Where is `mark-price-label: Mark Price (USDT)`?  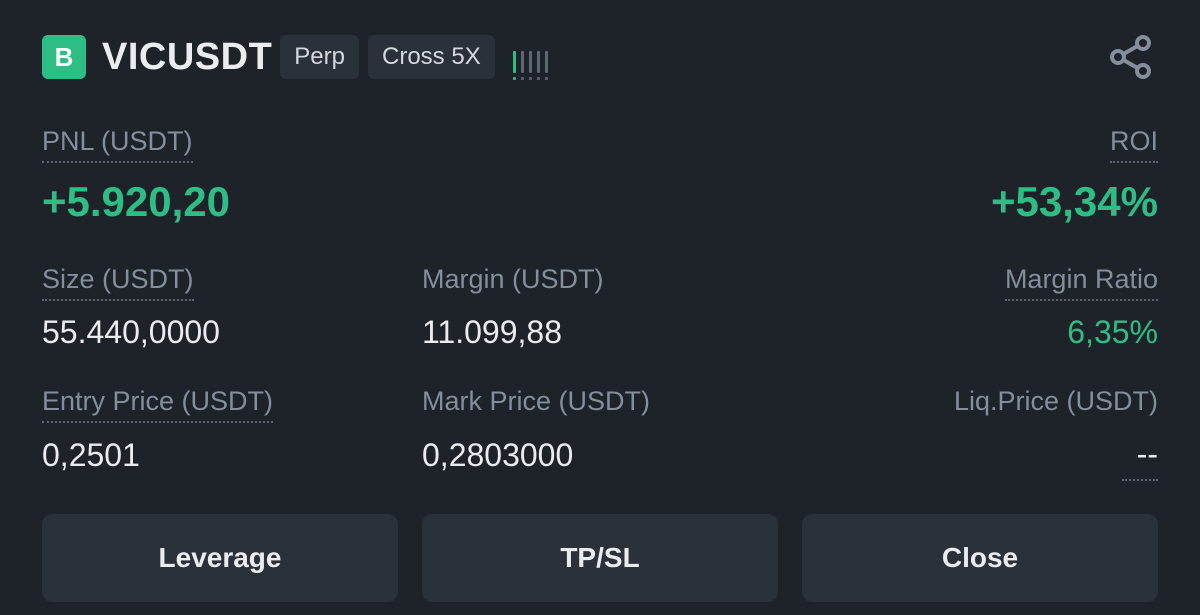 mark-price-label: Mark Price (USDT) is located at coordinates (536, 401).